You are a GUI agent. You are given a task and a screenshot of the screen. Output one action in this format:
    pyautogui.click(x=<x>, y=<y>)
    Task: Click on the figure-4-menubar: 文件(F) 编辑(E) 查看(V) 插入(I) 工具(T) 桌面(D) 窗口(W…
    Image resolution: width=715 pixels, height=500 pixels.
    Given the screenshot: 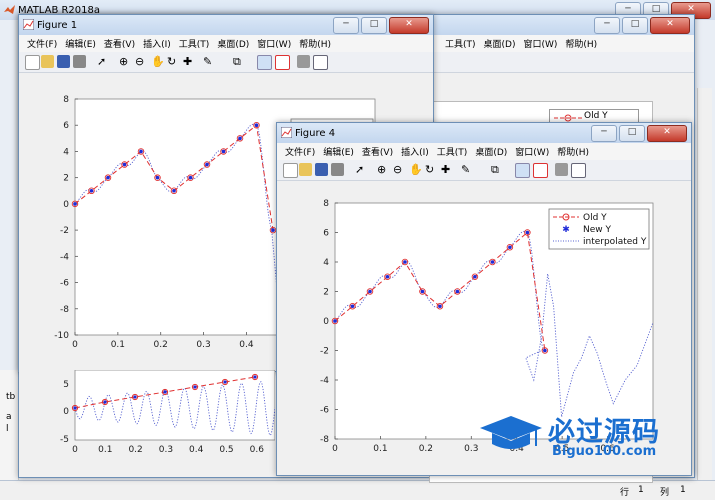 What is the action you would take?
    pyautogui.click(x=484, y=151)
    